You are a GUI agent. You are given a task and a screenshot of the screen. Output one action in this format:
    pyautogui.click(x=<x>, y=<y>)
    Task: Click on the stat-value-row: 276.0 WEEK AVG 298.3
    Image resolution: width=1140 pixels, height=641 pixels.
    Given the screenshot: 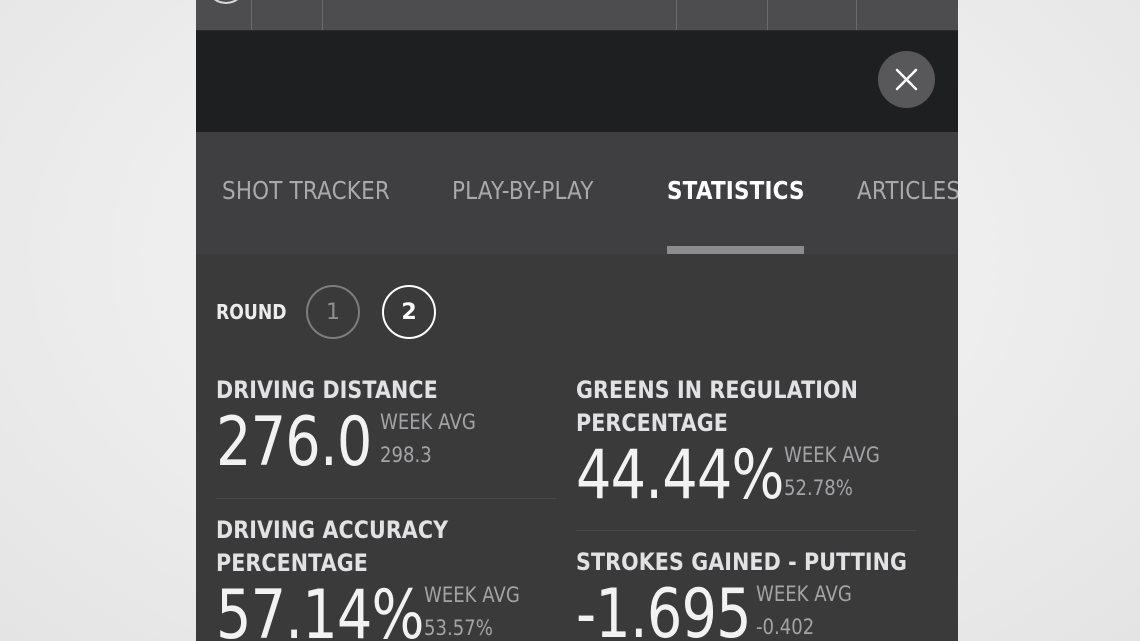 What is the action you would take?
    pyautogui.click(x=386, y=445)
    